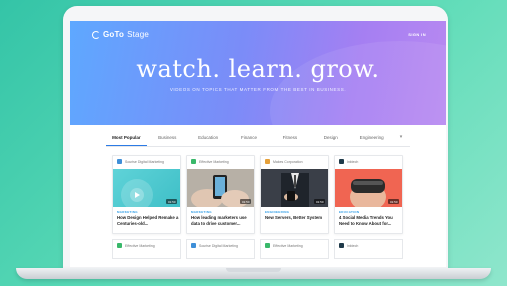  Describe the element at coordinates (249, 139) in the screenshot. I see `tab-finance: Finance` at that location.